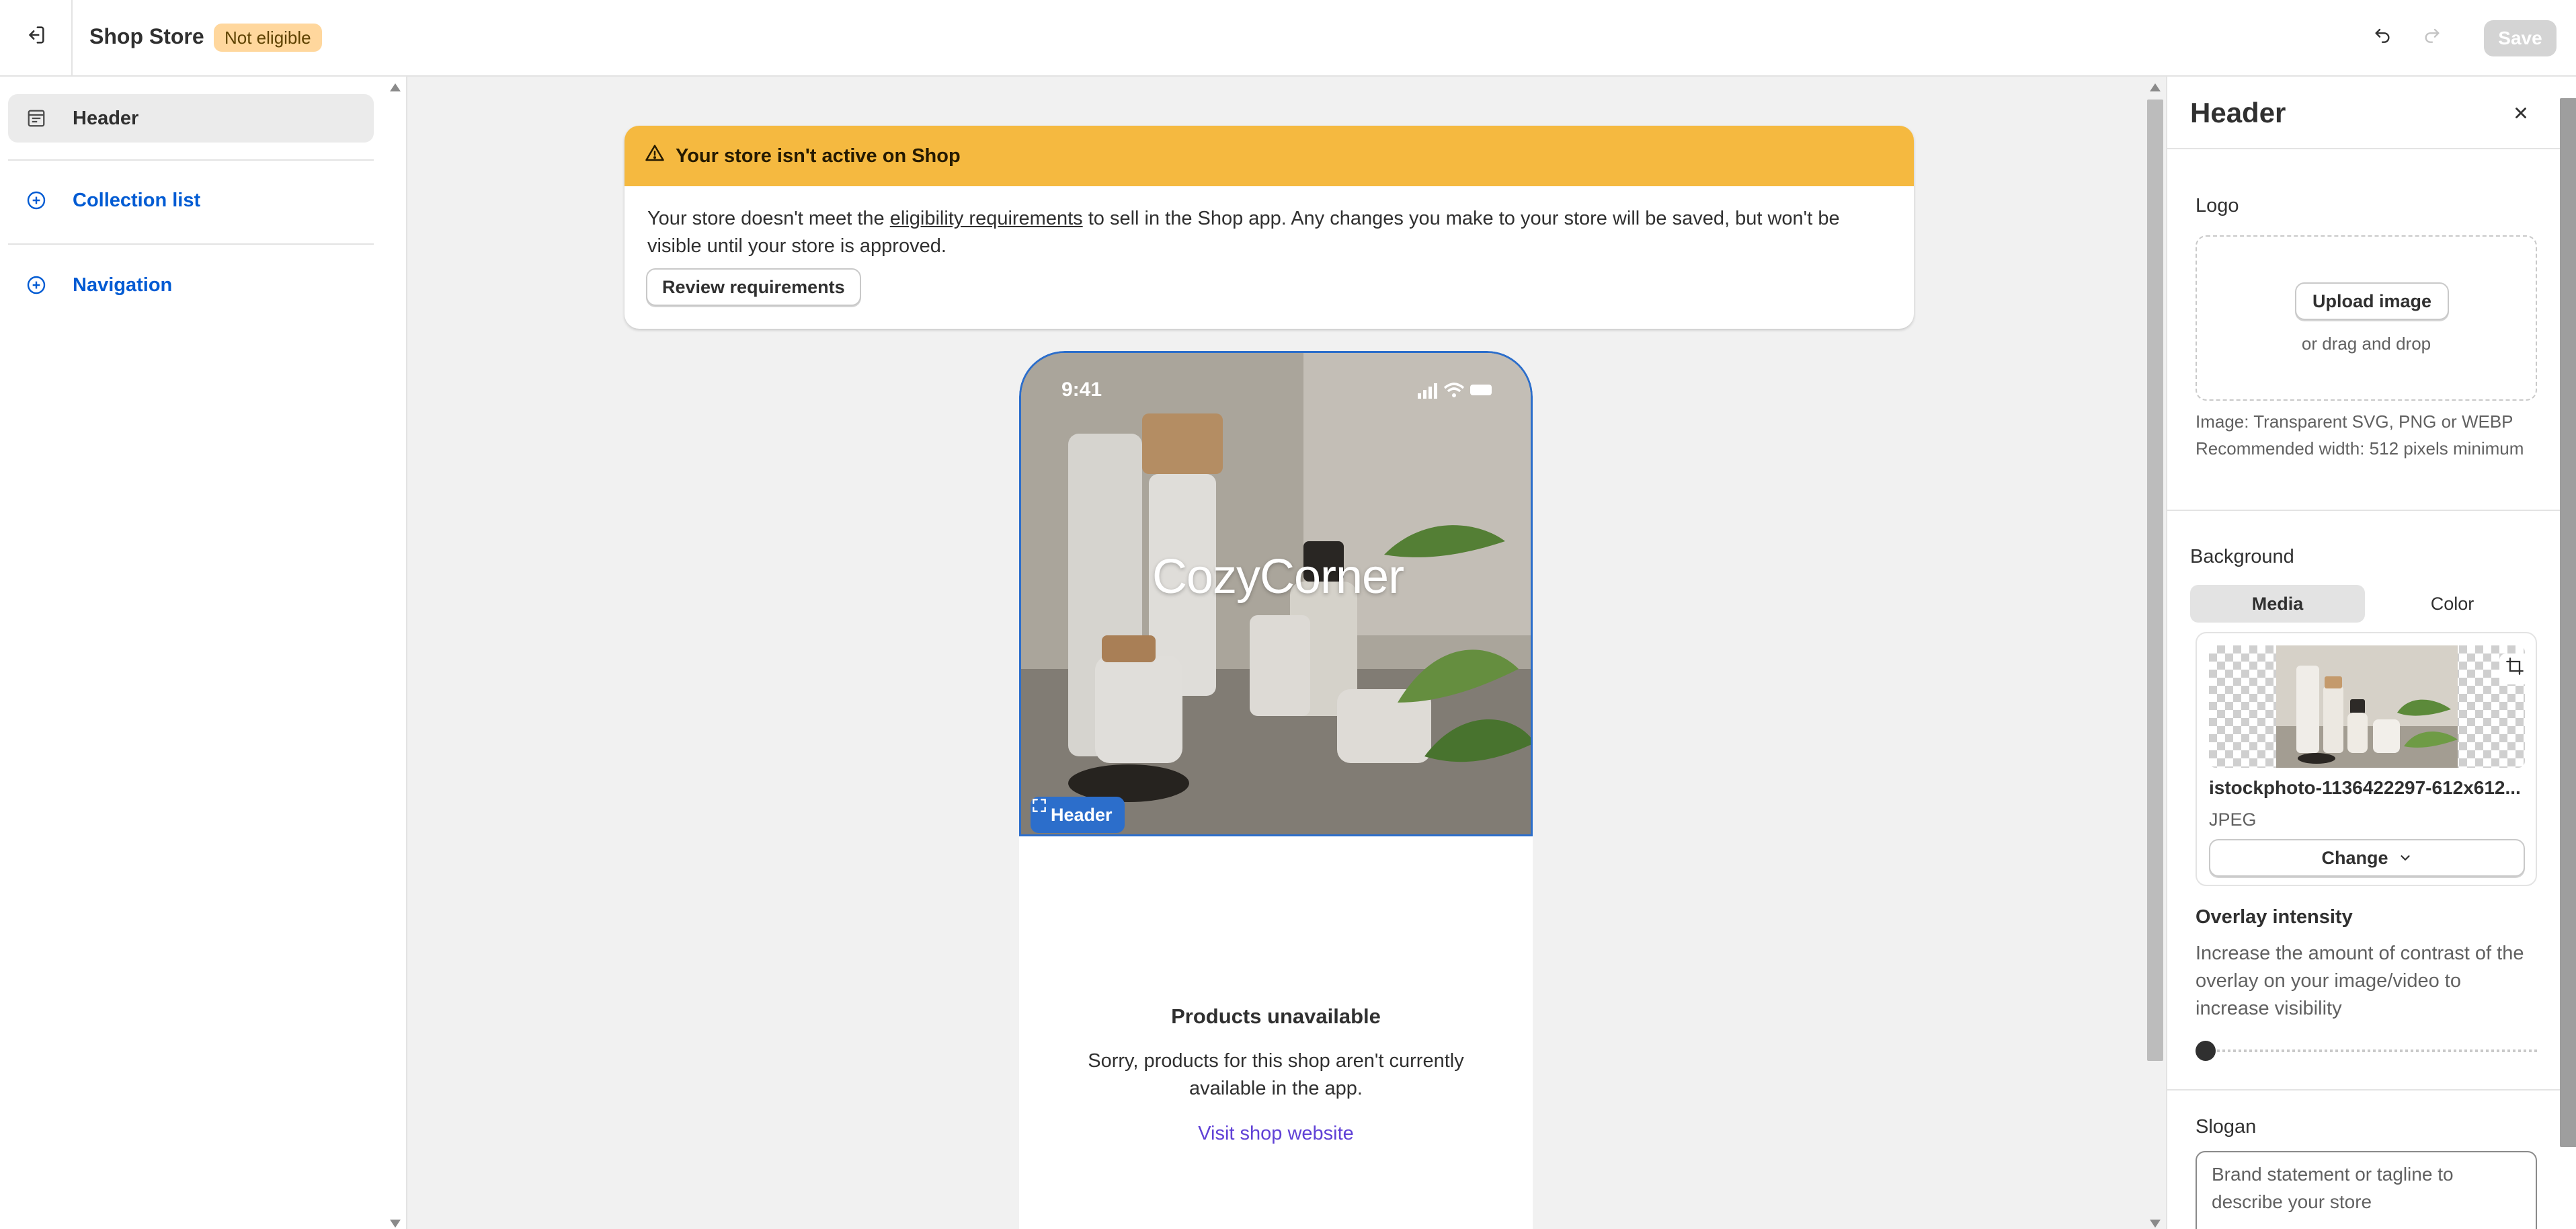 The image size is (2576, 1229). I want to click on canvas-scroll-up-arrow, so click(2155, 87).